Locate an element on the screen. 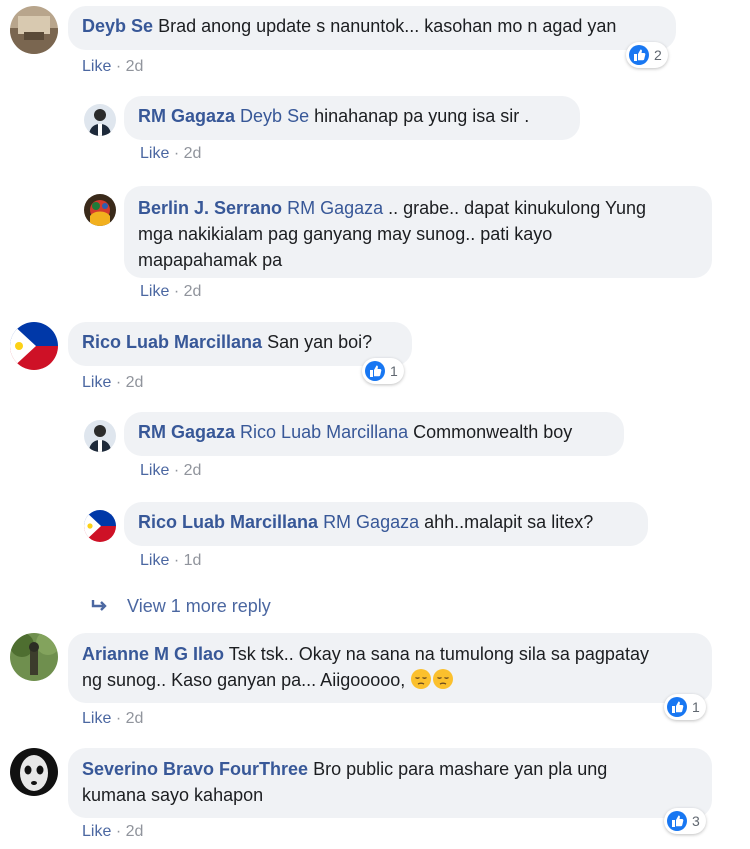  comment-author: Severino Bravo FourThree is located at coordinates (195, 769).